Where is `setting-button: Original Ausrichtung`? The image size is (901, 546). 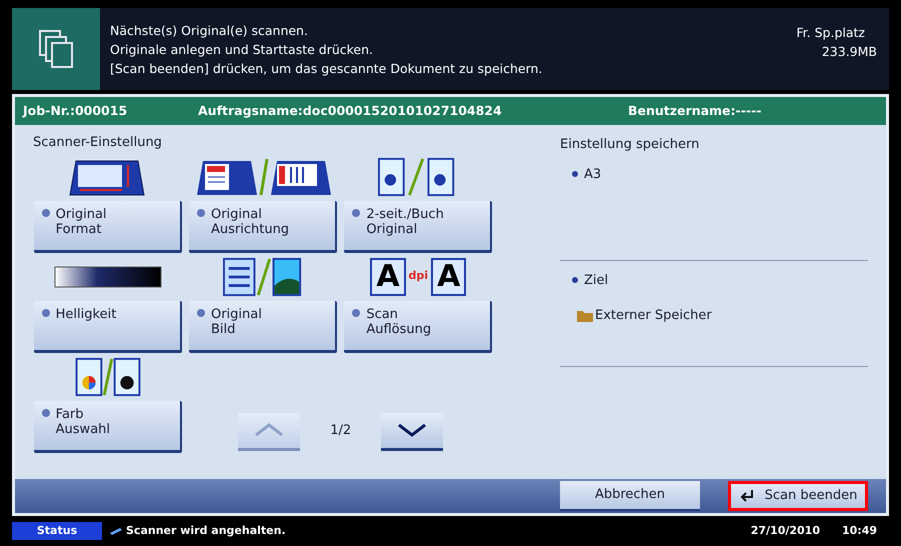 setting-button: Original Ausrichtung is located at coordinates (262, 226).